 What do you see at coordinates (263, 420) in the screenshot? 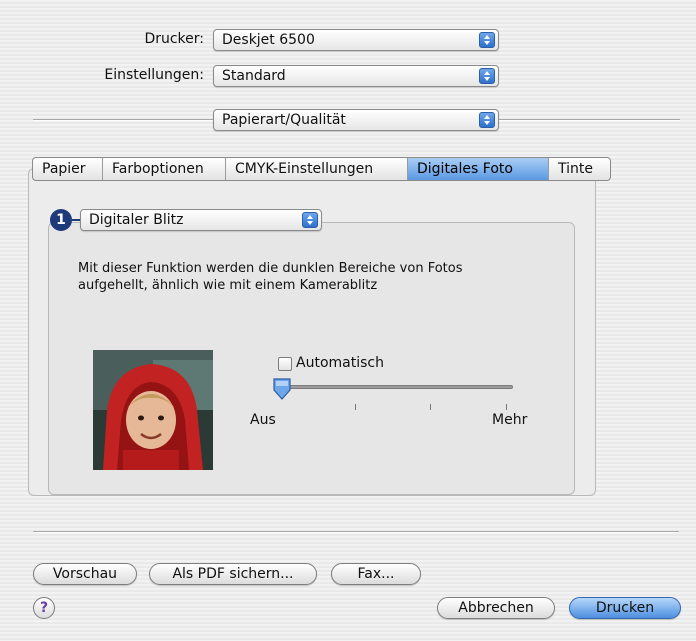
I see `slider-min-label: Aus` at bounding box center [263, 420].